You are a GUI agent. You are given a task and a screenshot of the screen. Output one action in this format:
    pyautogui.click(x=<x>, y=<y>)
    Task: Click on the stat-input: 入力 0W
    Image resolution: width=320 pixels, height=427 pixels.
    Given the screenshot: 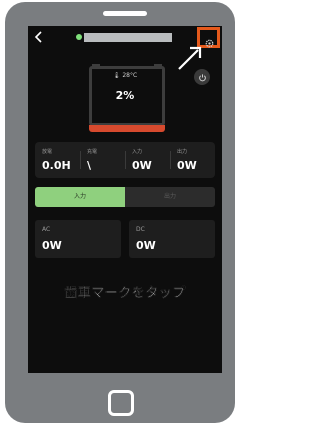 What is the action you would take?
    pyautogui.click(x=147, y=160)
    